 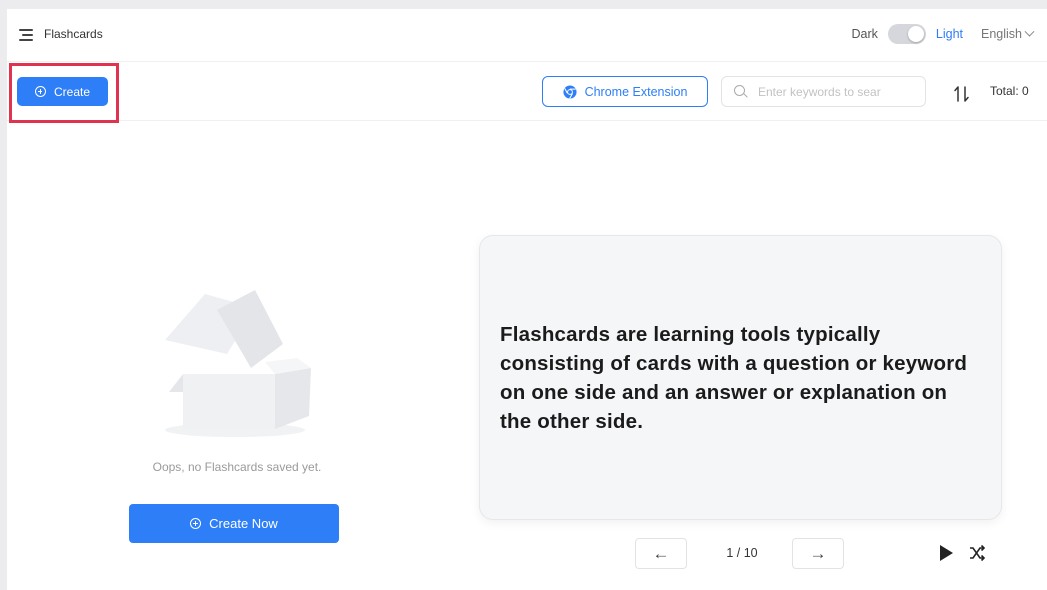 What do you see at coordinates (527, 93) in the screenshot?
I see `toolbar: Create Chrome Extension Total: 0` at bounding box center [527, 93].